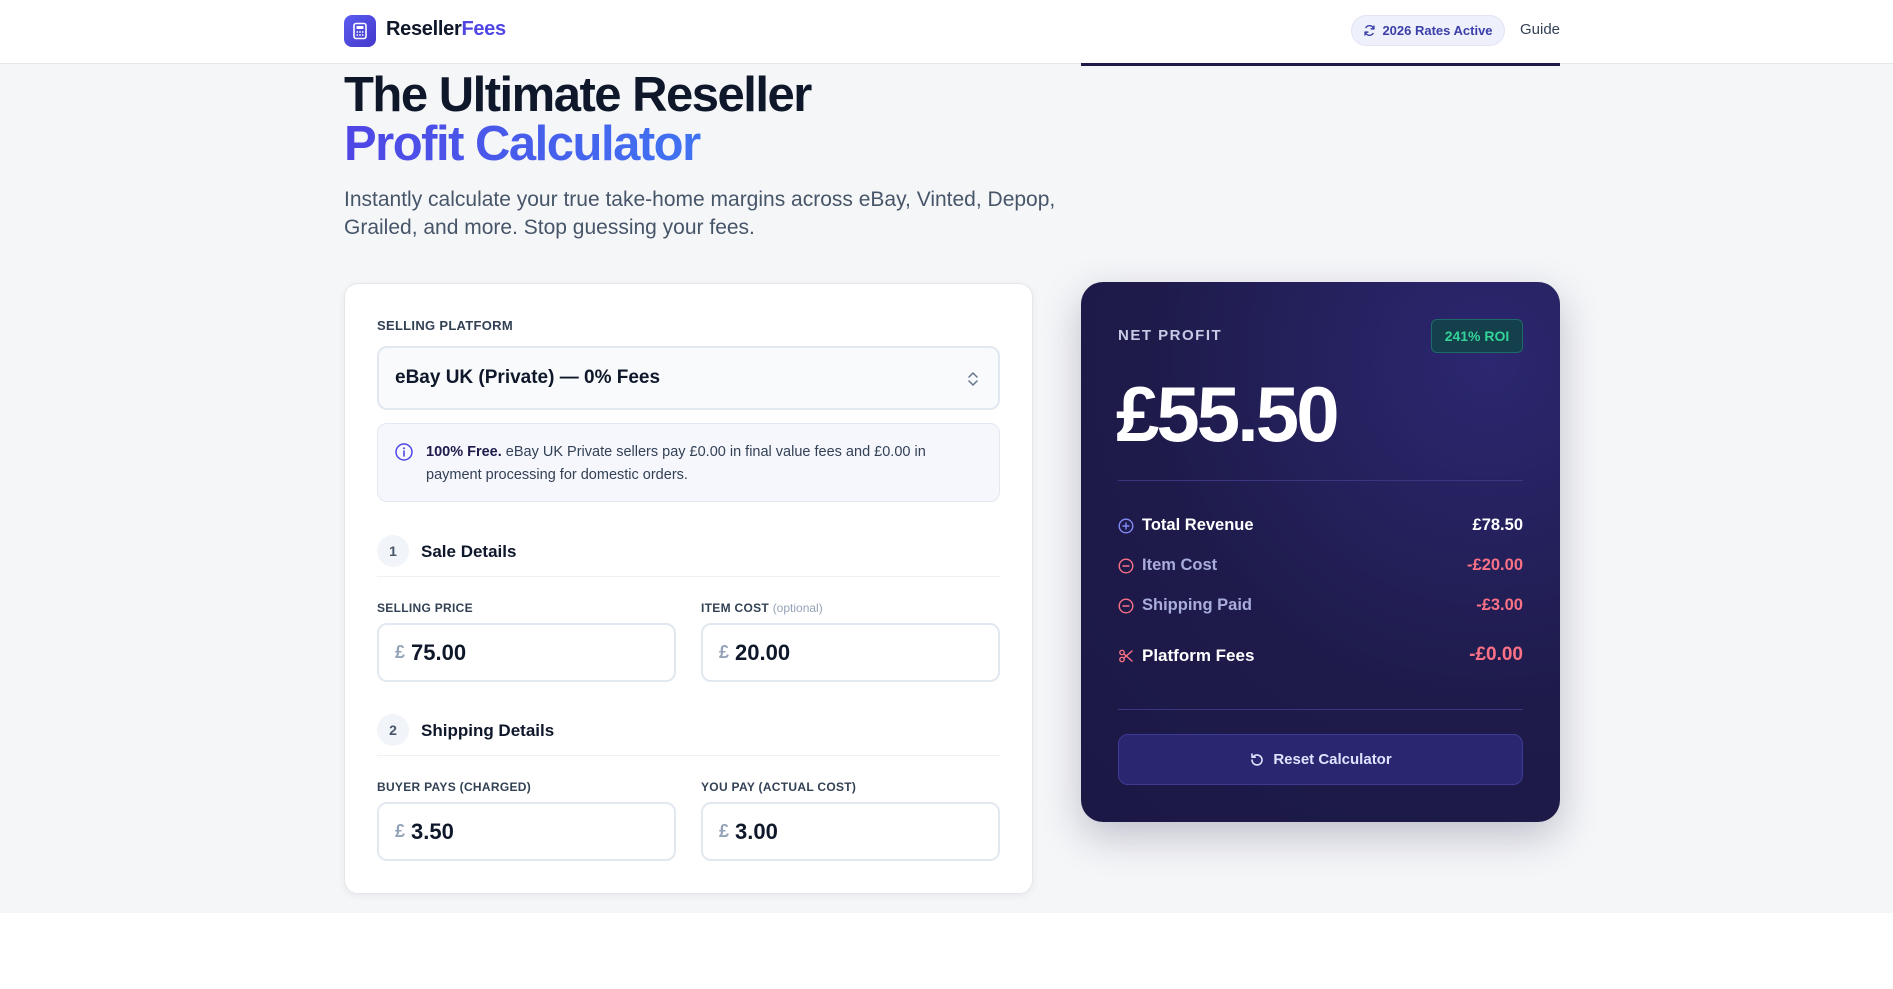 This screenshot has height=989, width=1893. What do you see at coordinates (404, 452) in the screenshot?
I see `info-icon` at bounding box center [404, 452].